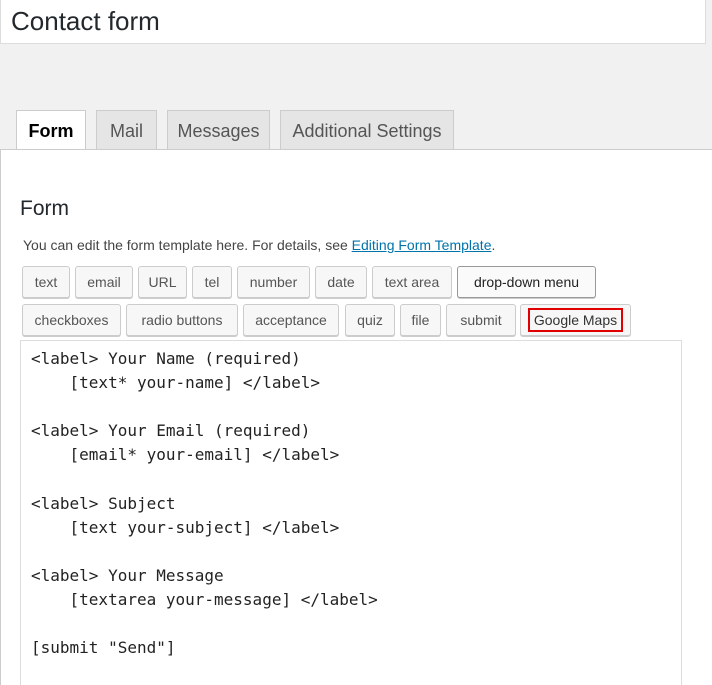 Image resolution: width=712 pixels, height=685 pixels. Describe the element at coordinates (412, 282) in the screenshot. I see `tag-textarea-button: text area` at that location.